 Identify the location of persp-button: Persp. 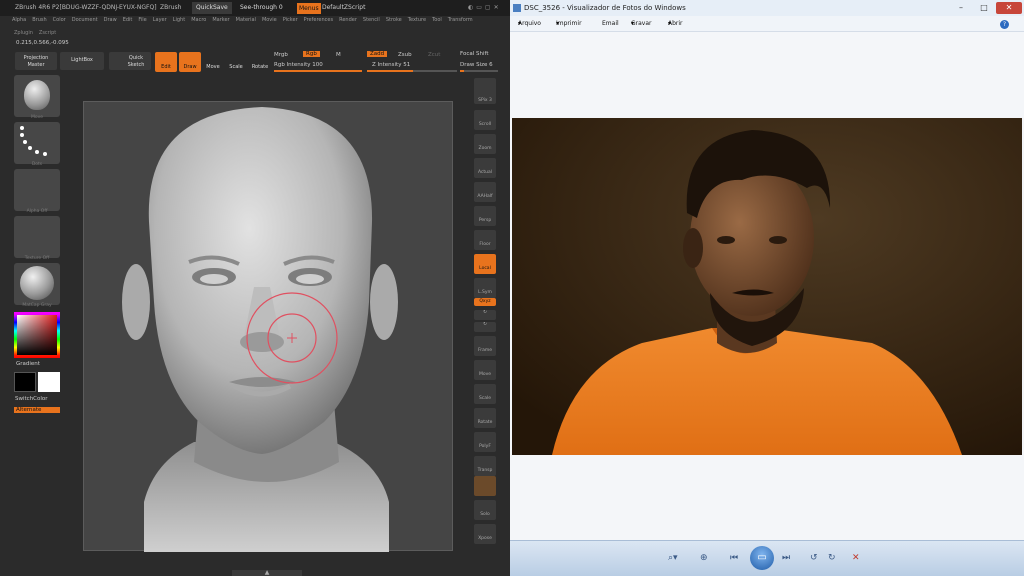
(485, 216).